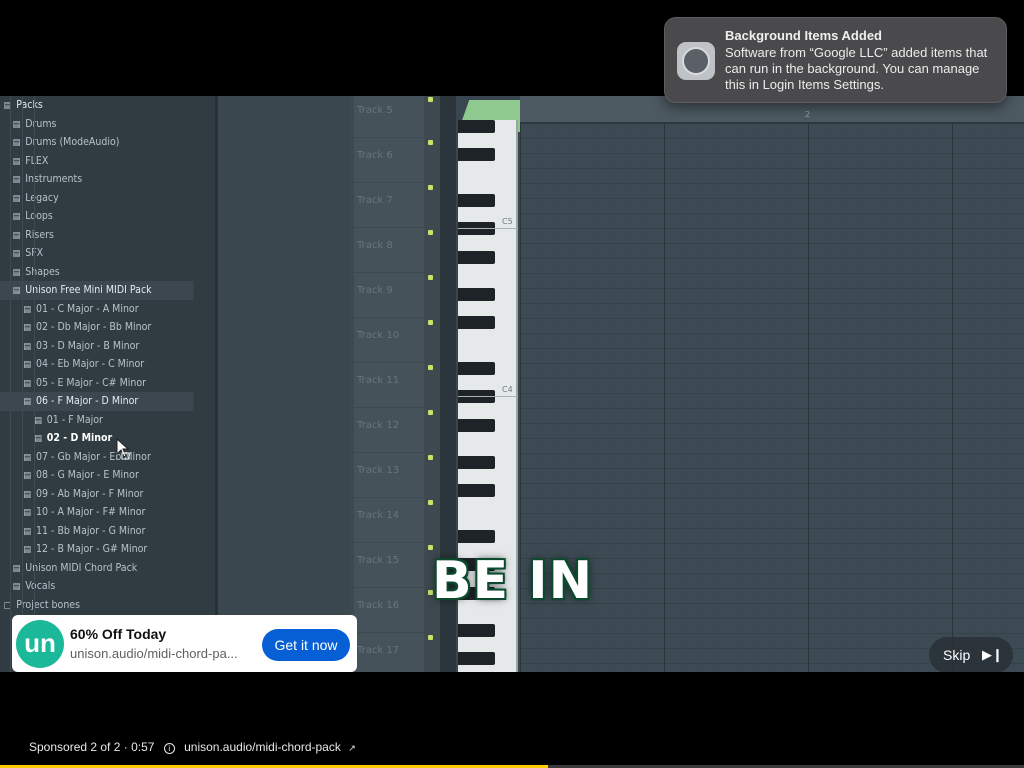 The image size is (1024, 768). I want to click on browser-item: ▤ Instruments, so click(97, 179).